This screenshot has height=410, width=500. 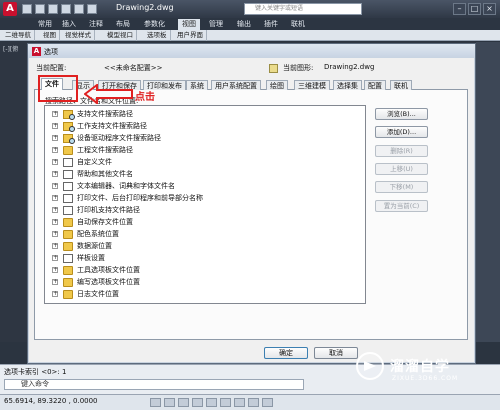 What do you see at coordinates (236, 85) in the screenshot?
I see `tab-user-preferences: 用户系统配置` at bounding box center [236, 85].